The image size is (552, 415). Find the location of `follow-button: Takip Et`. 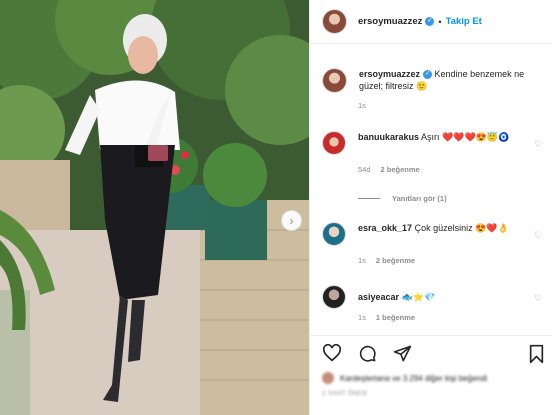

follow-button: Takip Et is located at coordinates (464, 21).